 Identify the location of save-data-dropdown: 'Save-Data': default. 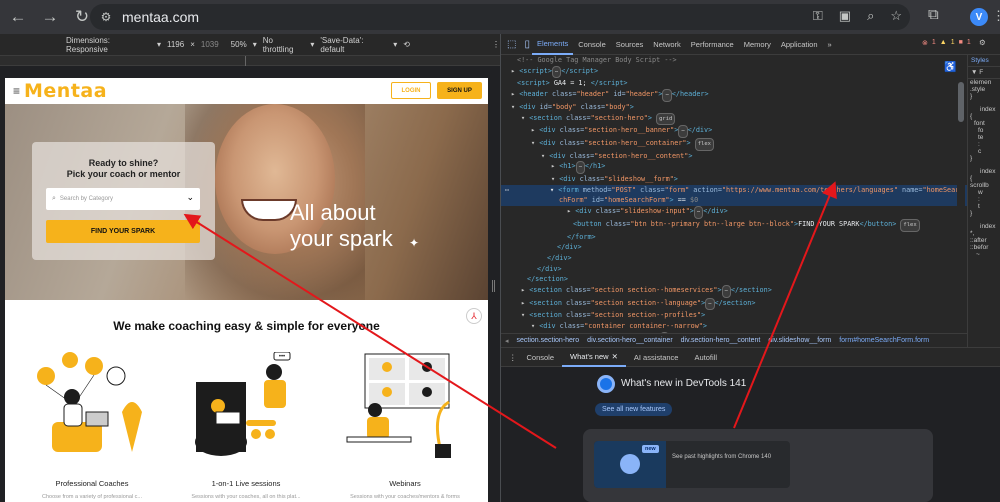
(353, 45).